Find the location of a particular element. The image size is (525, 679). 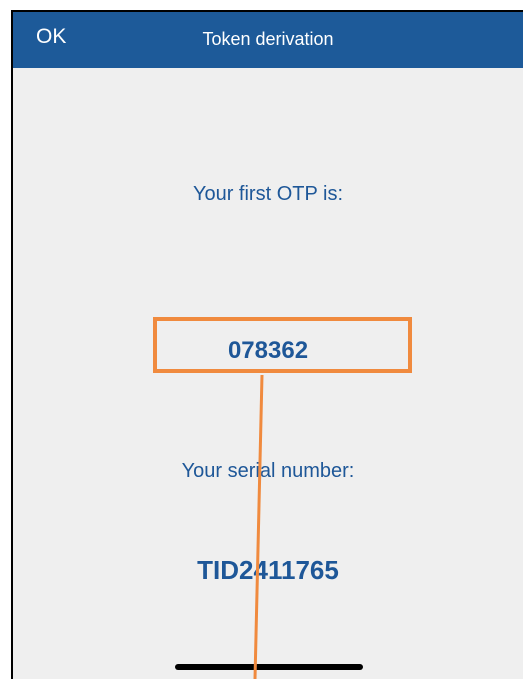

otp-highlight-box is located at coordinates (282, 345).